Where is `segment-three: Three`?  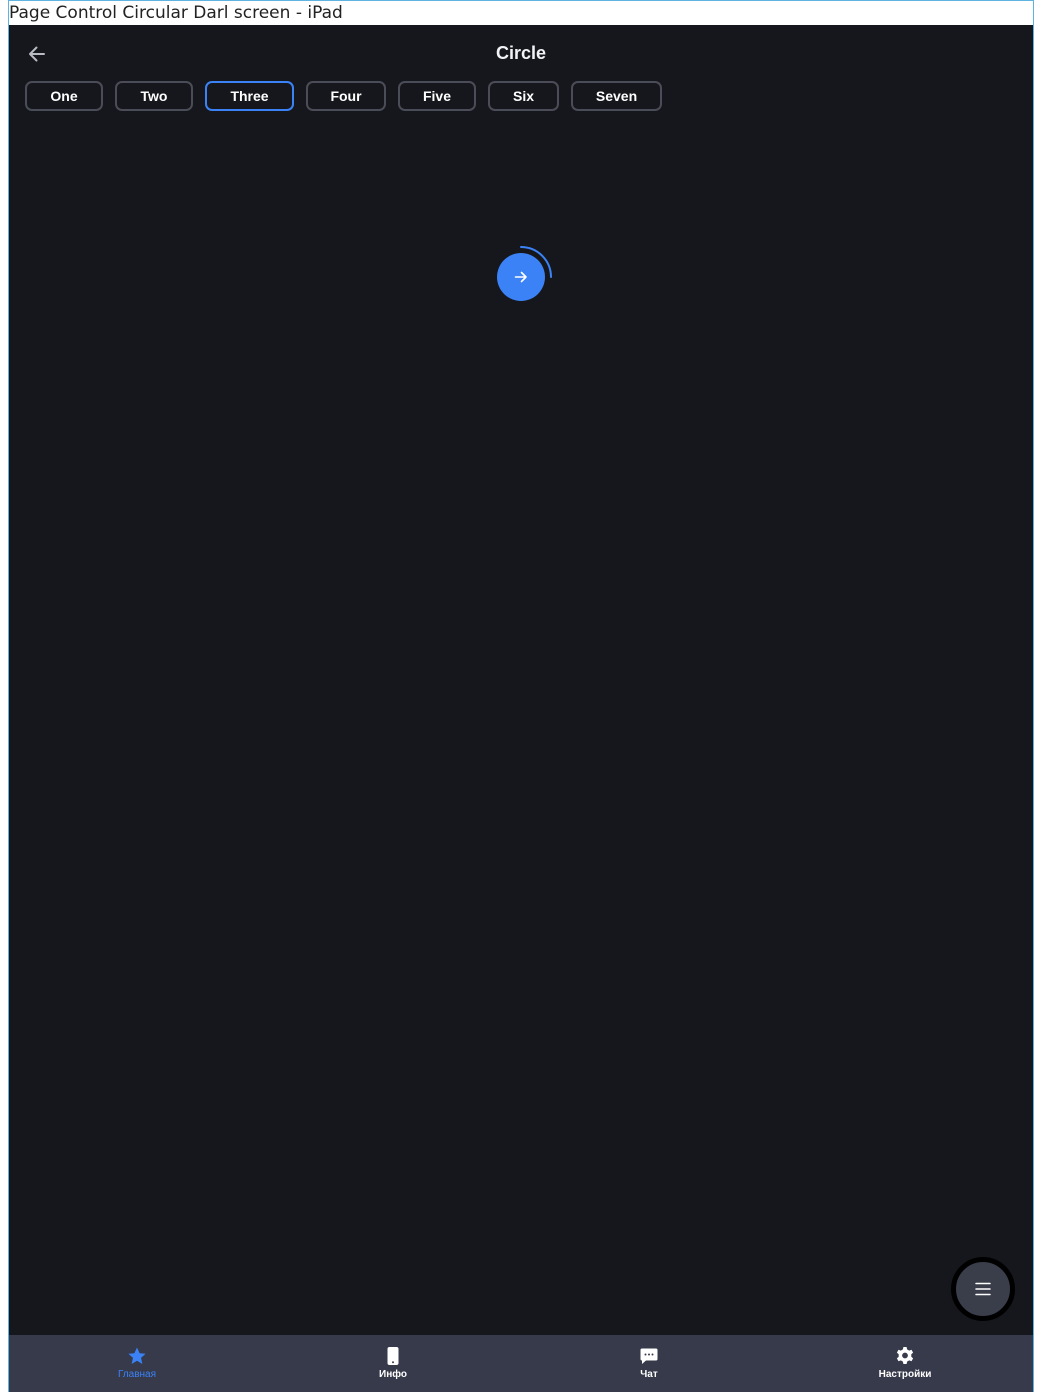
segment-three: Three is located at coordinates (249, 96).